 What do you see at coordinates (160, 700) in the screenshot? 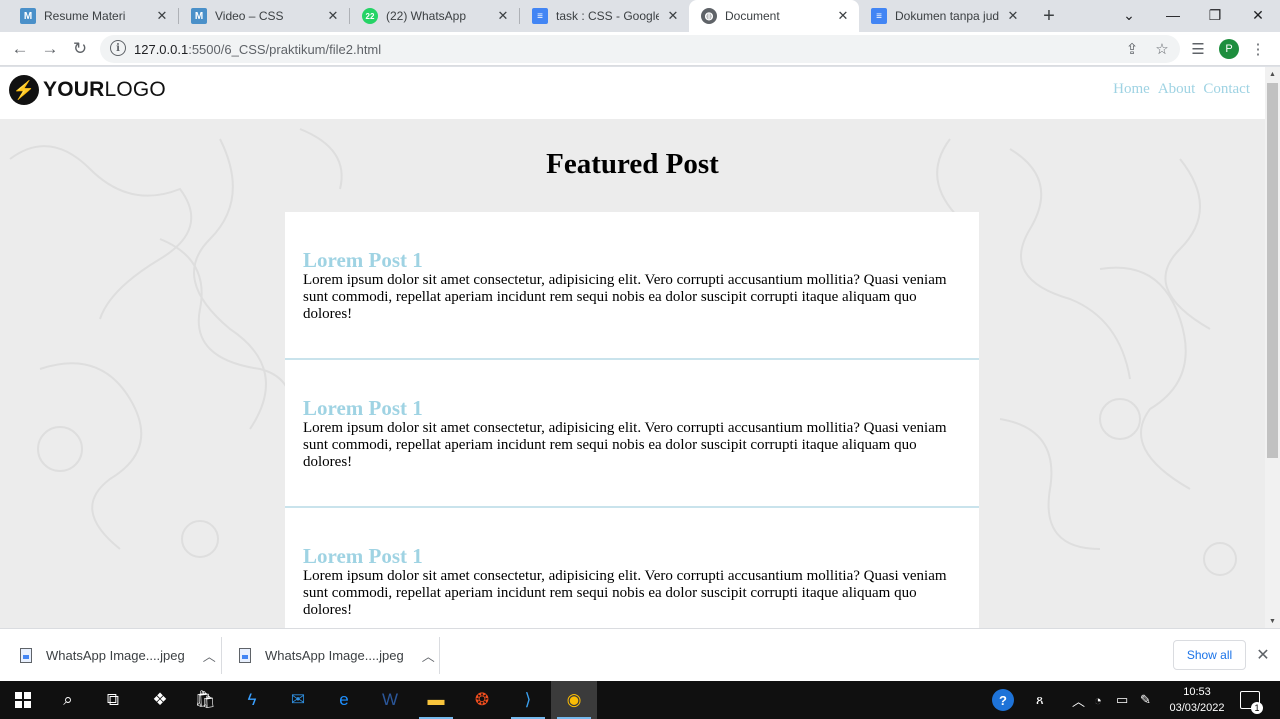
I see `dropbox-icon: ❖` at bounding box center [160, 700].